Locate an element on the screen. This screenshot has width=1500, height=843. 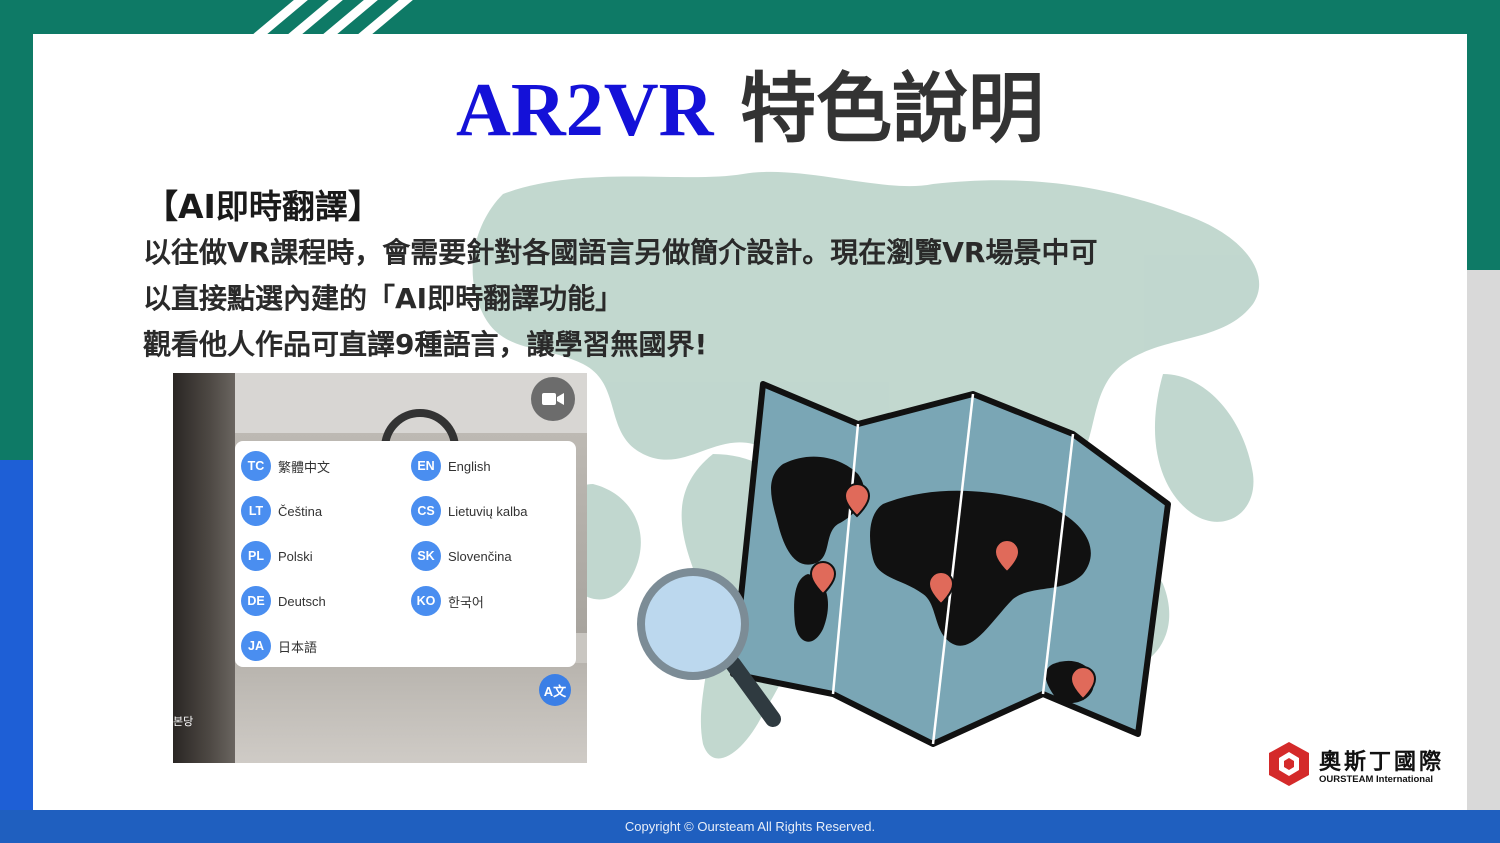
language-name: 繁體中文 is located at coordinates (304, 467).